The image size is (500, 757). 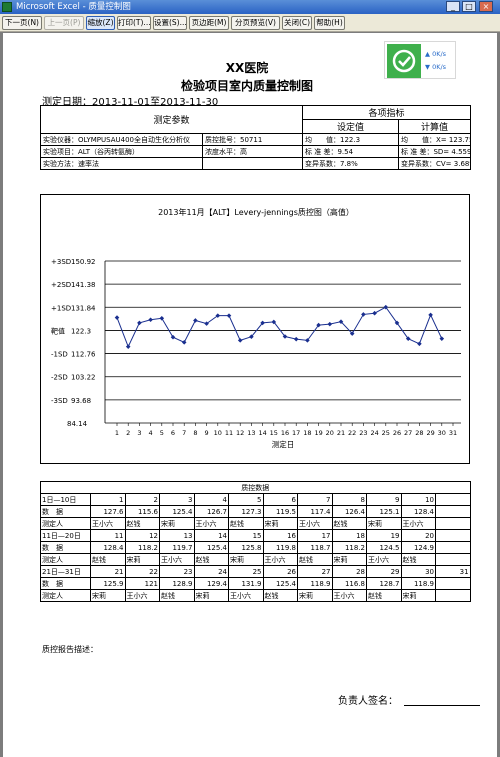 I want to click on close-button: 关闭(C), so click(x=297, y=23).